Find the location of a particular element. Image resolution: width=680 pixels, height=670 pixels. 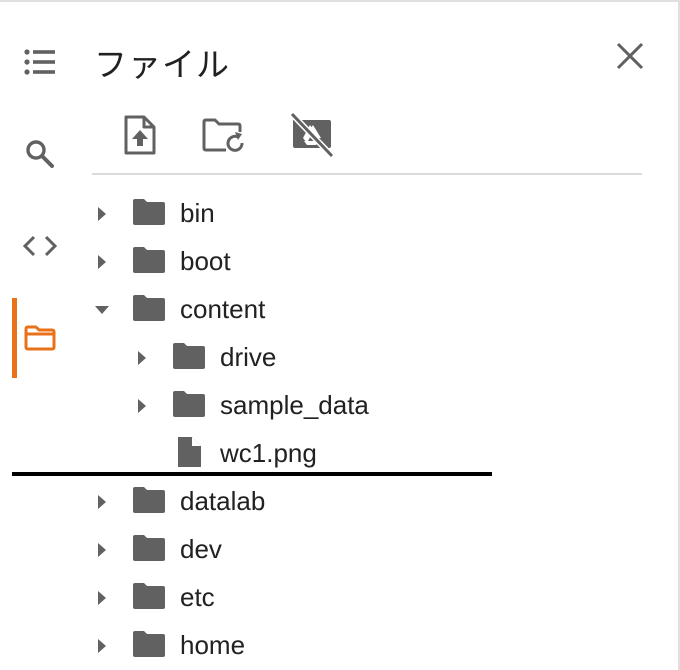

tree-item-label: sample_data is located at coordinates (294, 405).